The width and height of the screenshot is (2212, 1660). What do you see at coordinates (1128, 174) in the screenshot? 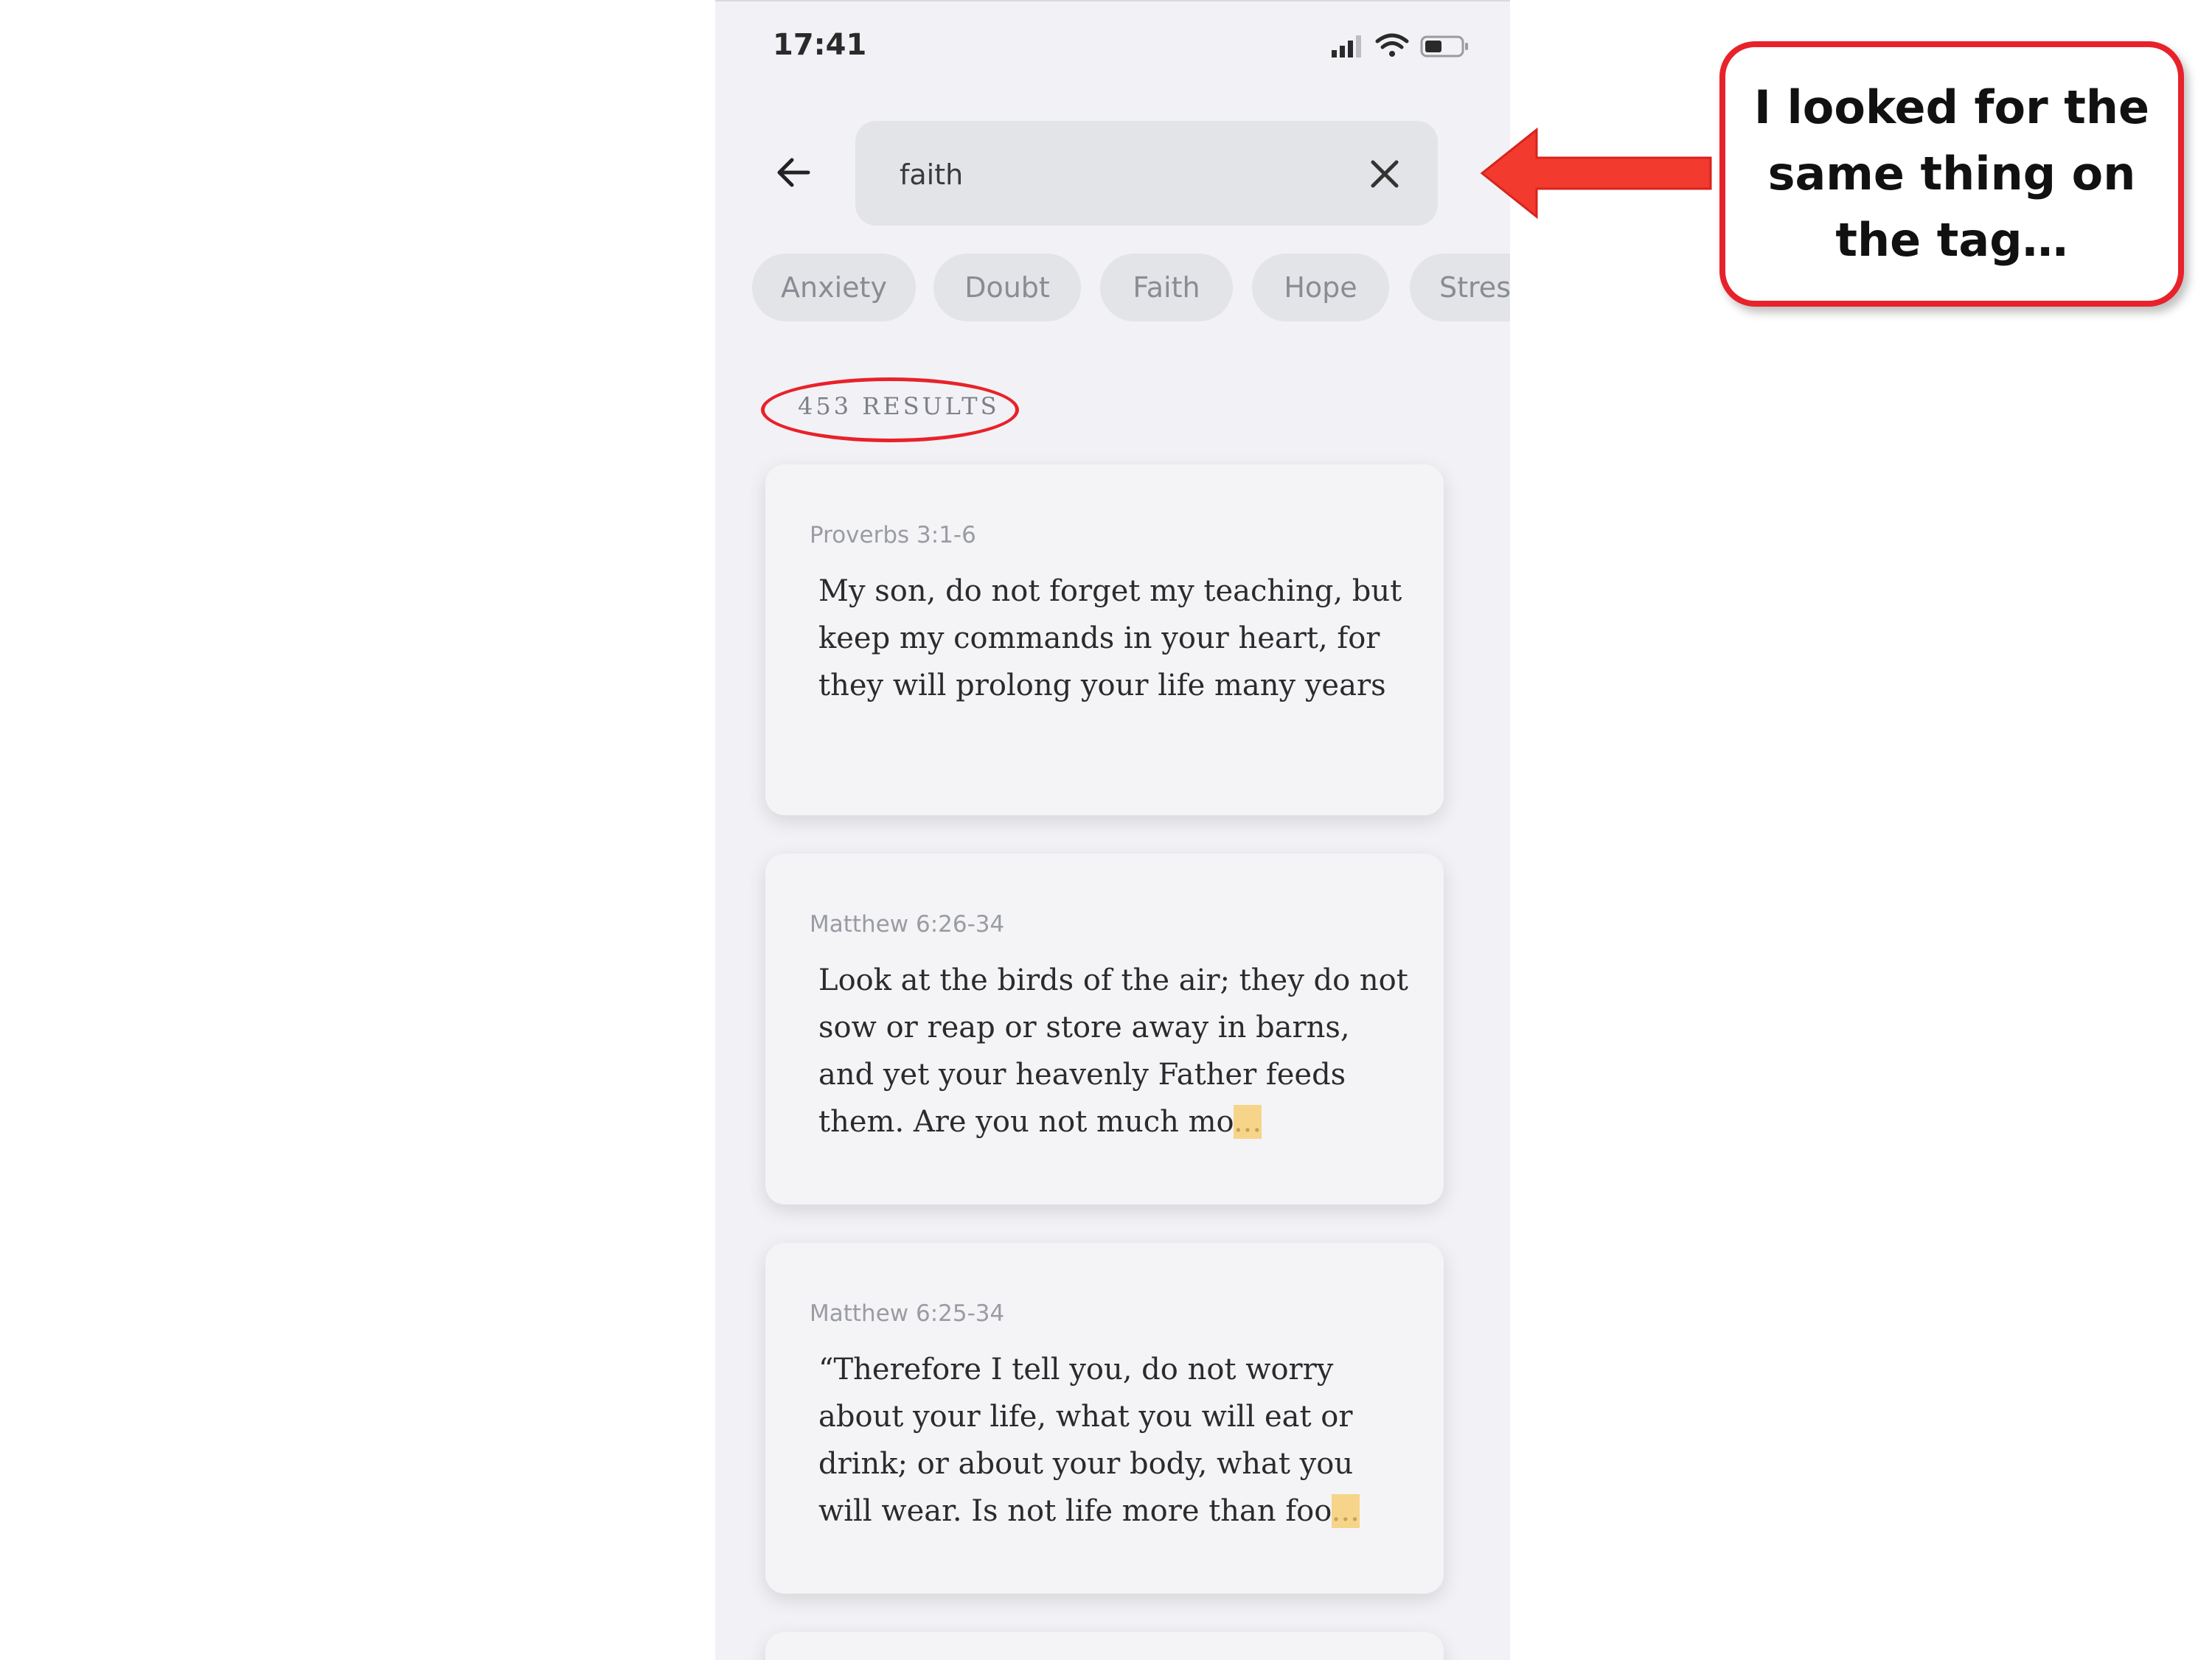
I see `search-input` at bounding box center [1128, 174].